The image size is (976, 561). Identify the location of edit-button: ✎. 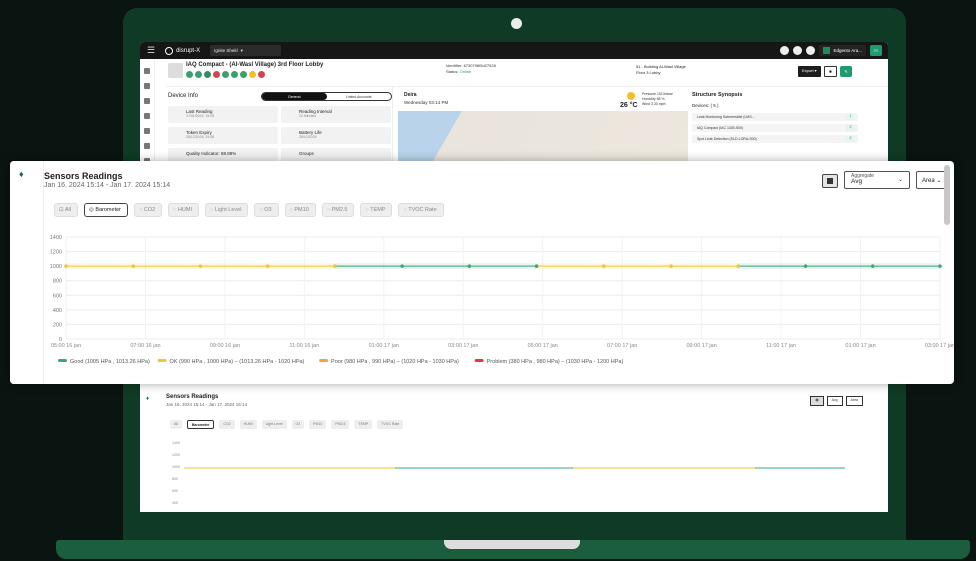
(846, 71).